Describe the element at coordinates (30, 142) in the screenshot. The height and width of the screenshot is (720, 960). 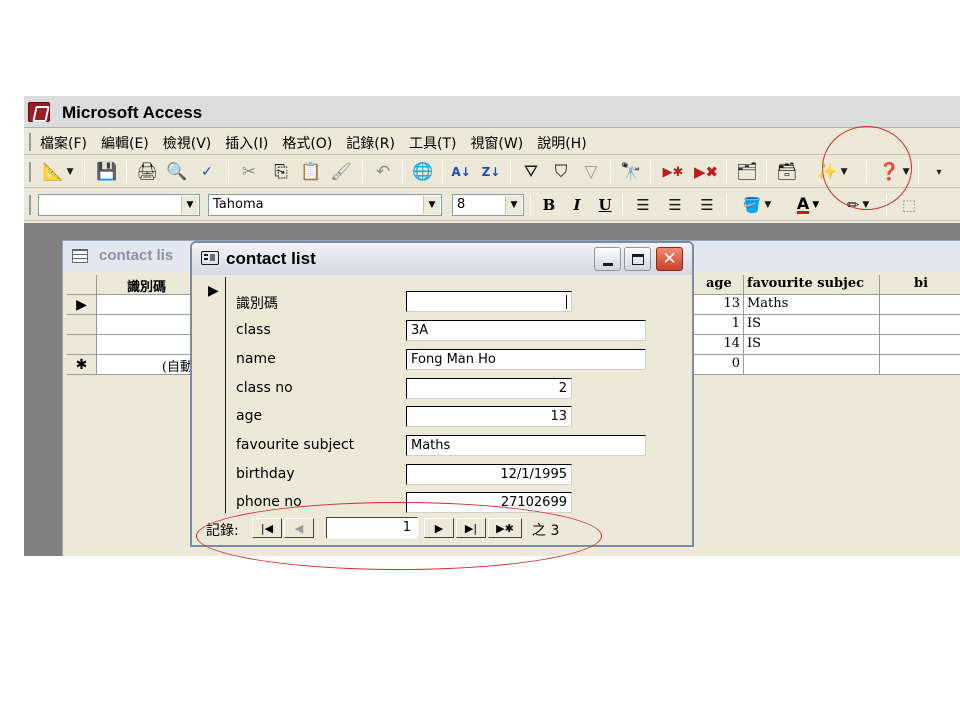
I see `menu-grip` at that location.